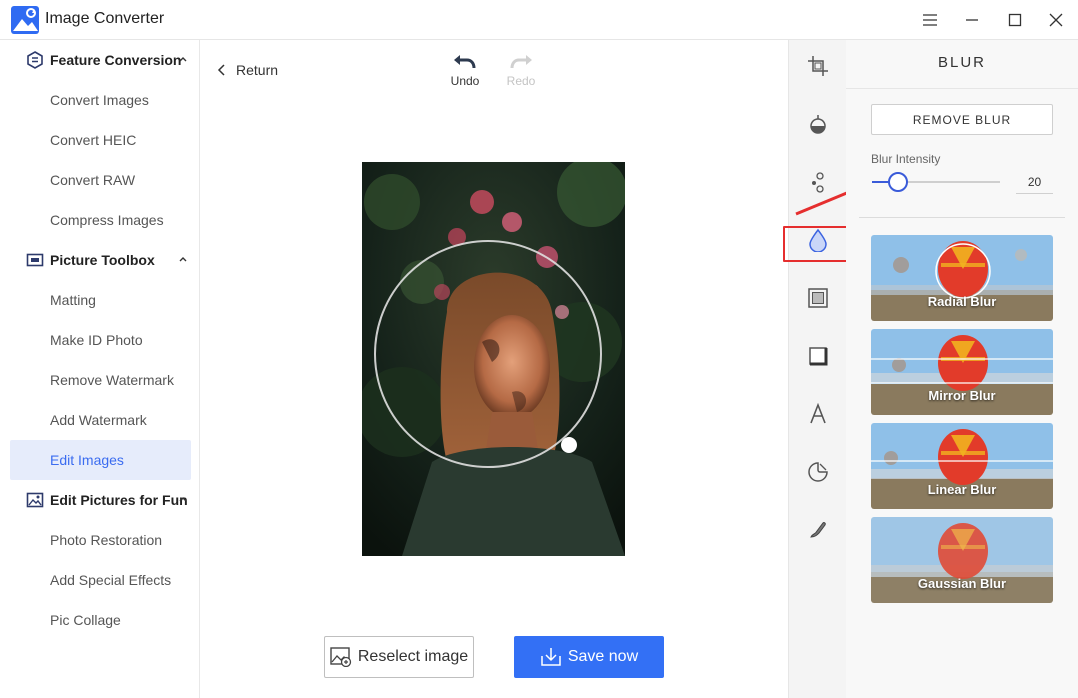  I want to click on sidebar-item-label: Photo Restoration, so click(106, 540).